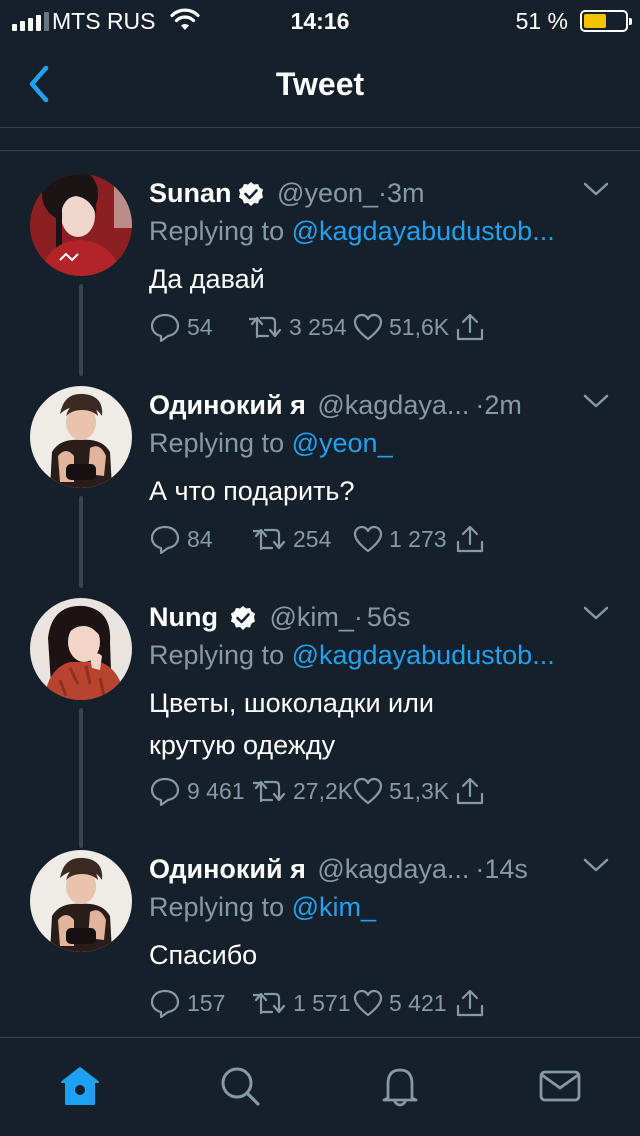  What do you see at coordinates (418, 1002) in the screenshot?
I see `like-count: 5 421` at bounding box center [418, 1002].